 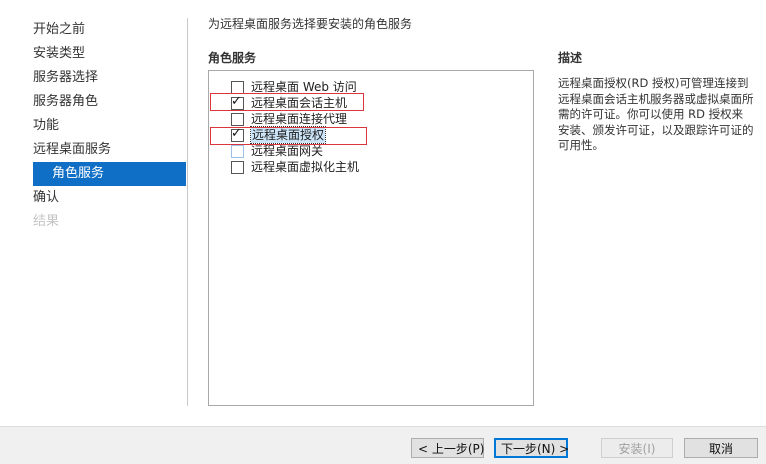 What do you see at coordinates (95, 30) in the screenshot?
I see `nav-item-before-you-begin: 开始之前` at bounding box center [95, 30].